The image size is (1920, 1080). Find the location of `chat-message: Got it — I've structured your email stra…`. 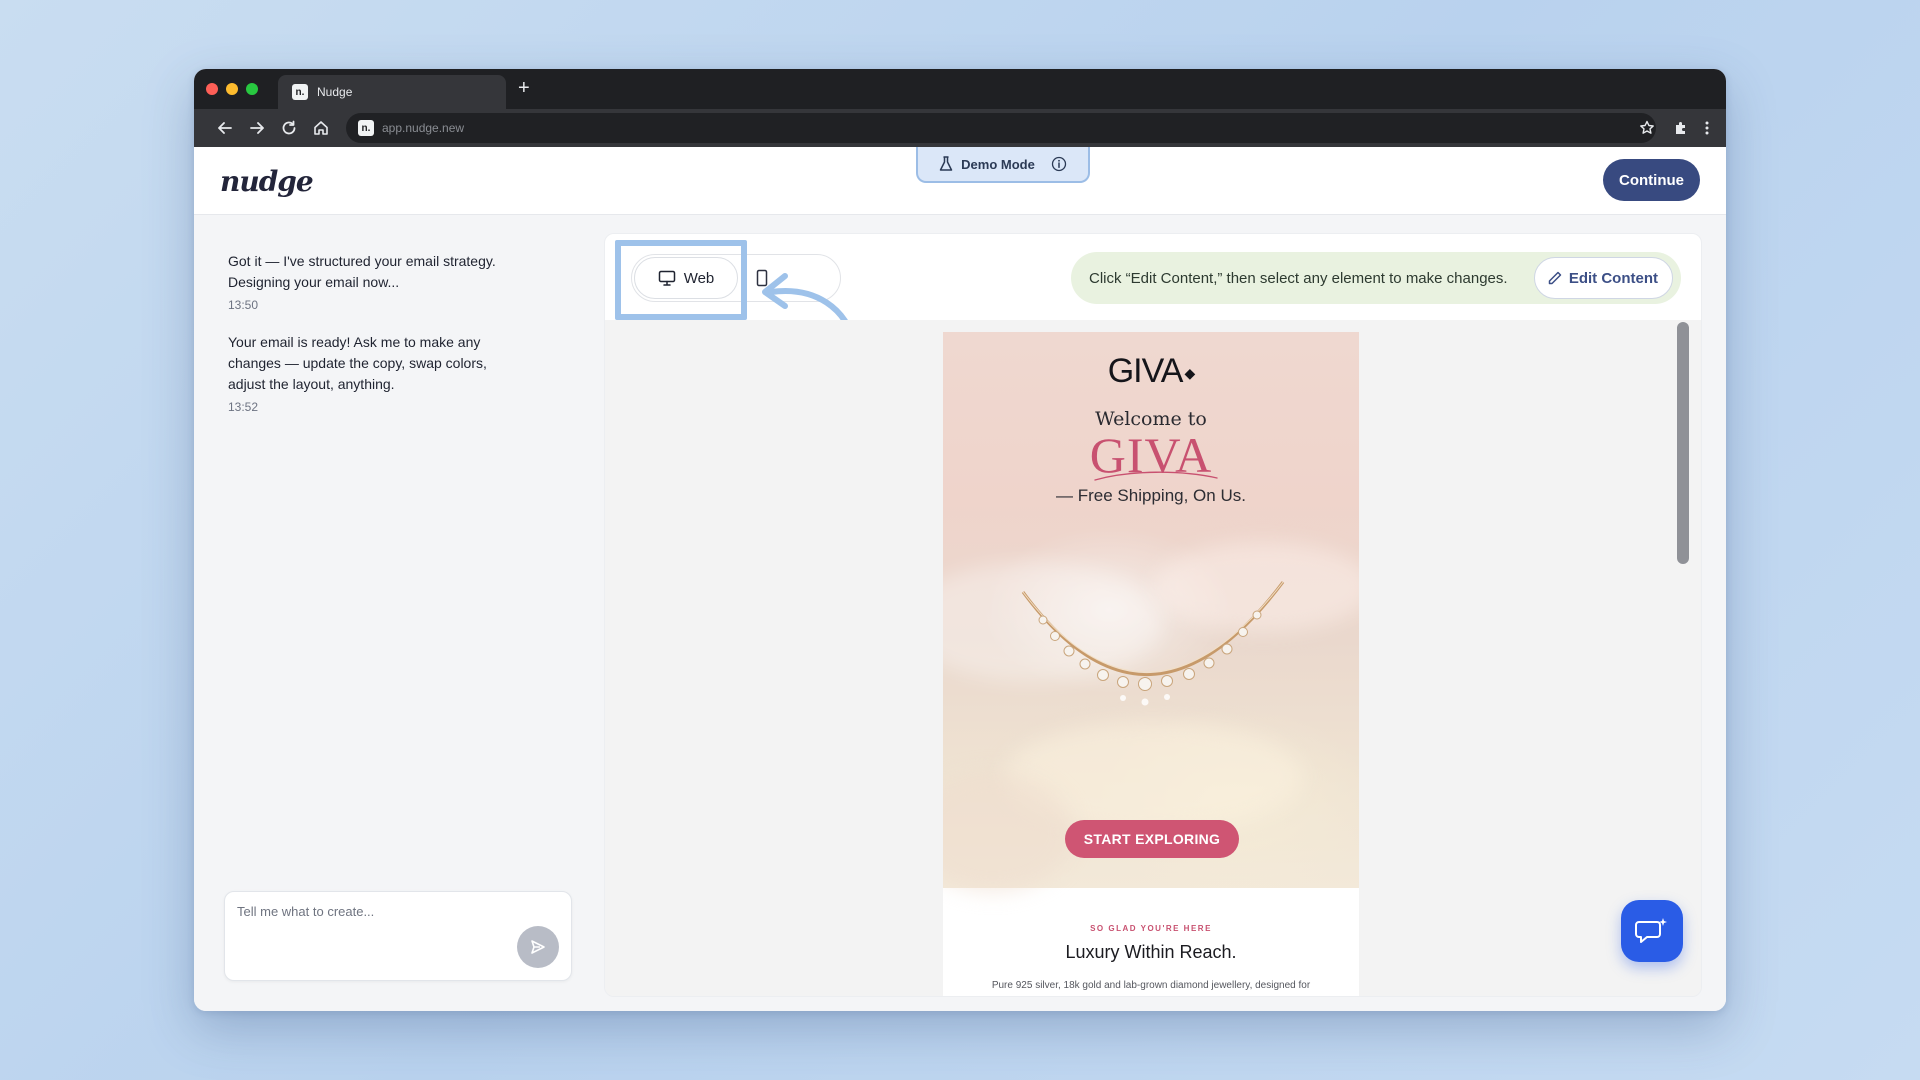

chat-message: Got it — I've structured your email stra… is located at coordinates (378, 283).